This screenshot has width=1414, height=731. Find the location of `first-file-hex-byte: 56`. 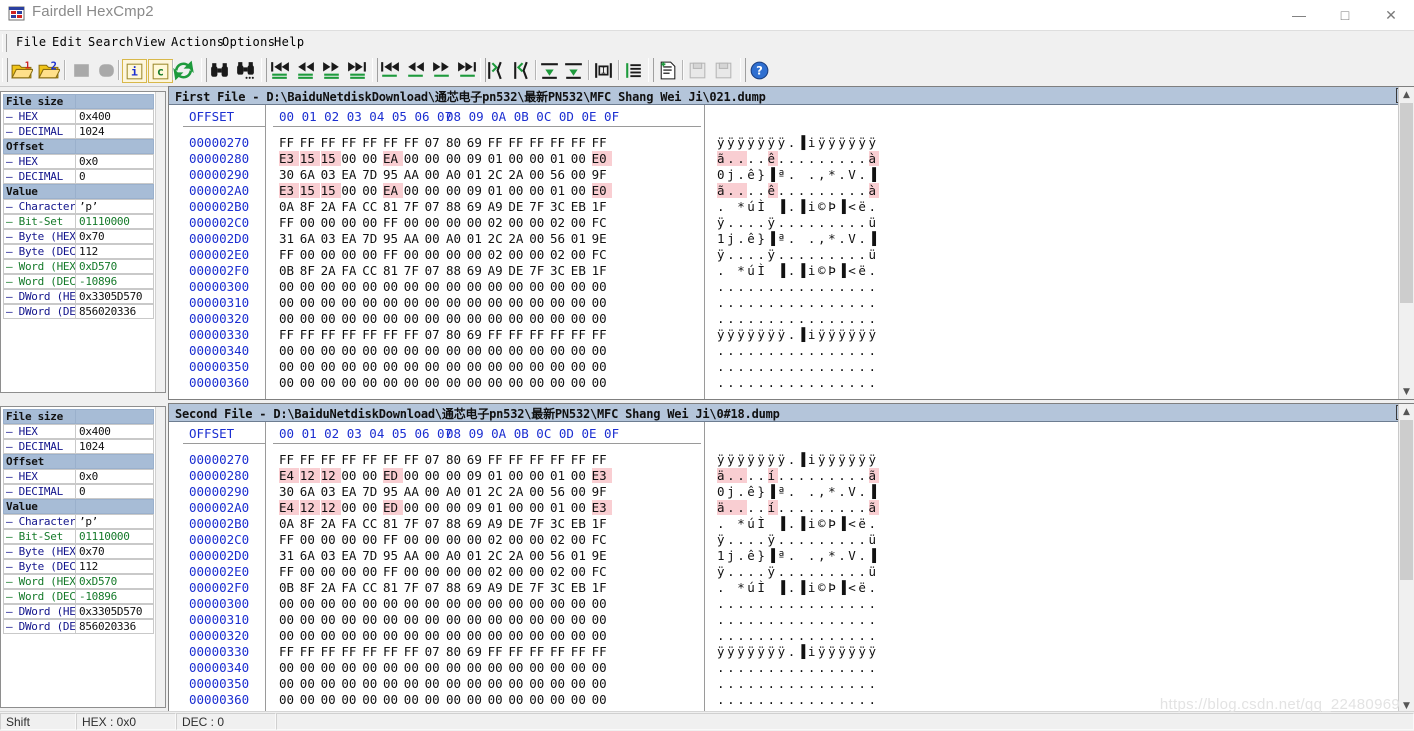

first-file-hex-byte: 56 is located at coordinates (560, 174).